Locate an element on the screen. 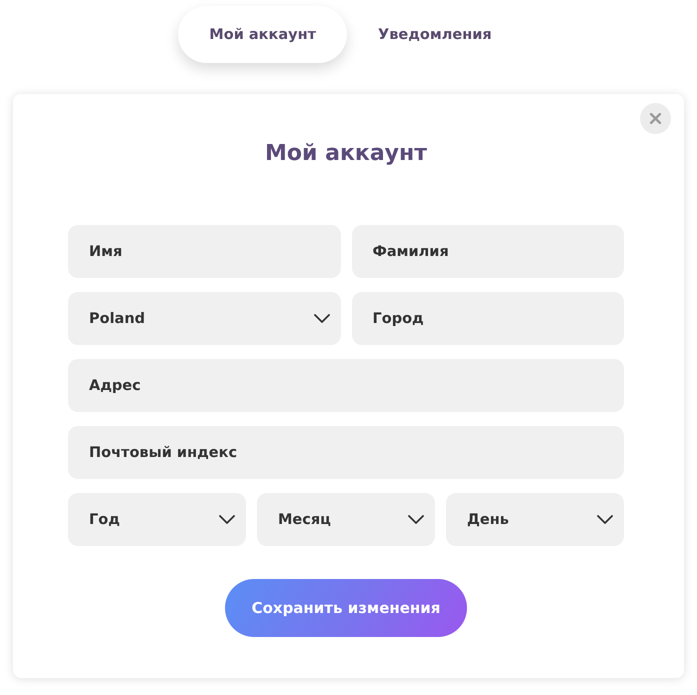  tab: Уведомления is located at coordinates (435, 34).